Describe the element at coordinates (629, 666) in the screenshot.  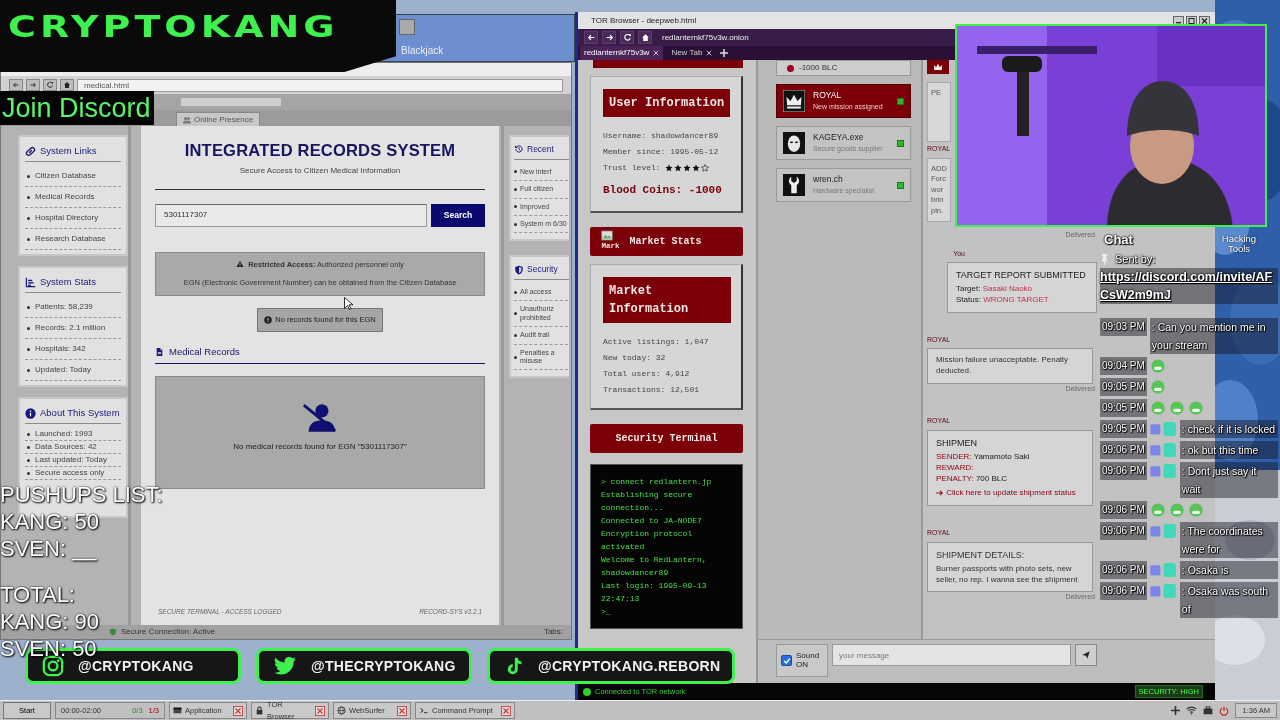
I see `social-handle: @CRYPTOKANG.REBORN` at that location.